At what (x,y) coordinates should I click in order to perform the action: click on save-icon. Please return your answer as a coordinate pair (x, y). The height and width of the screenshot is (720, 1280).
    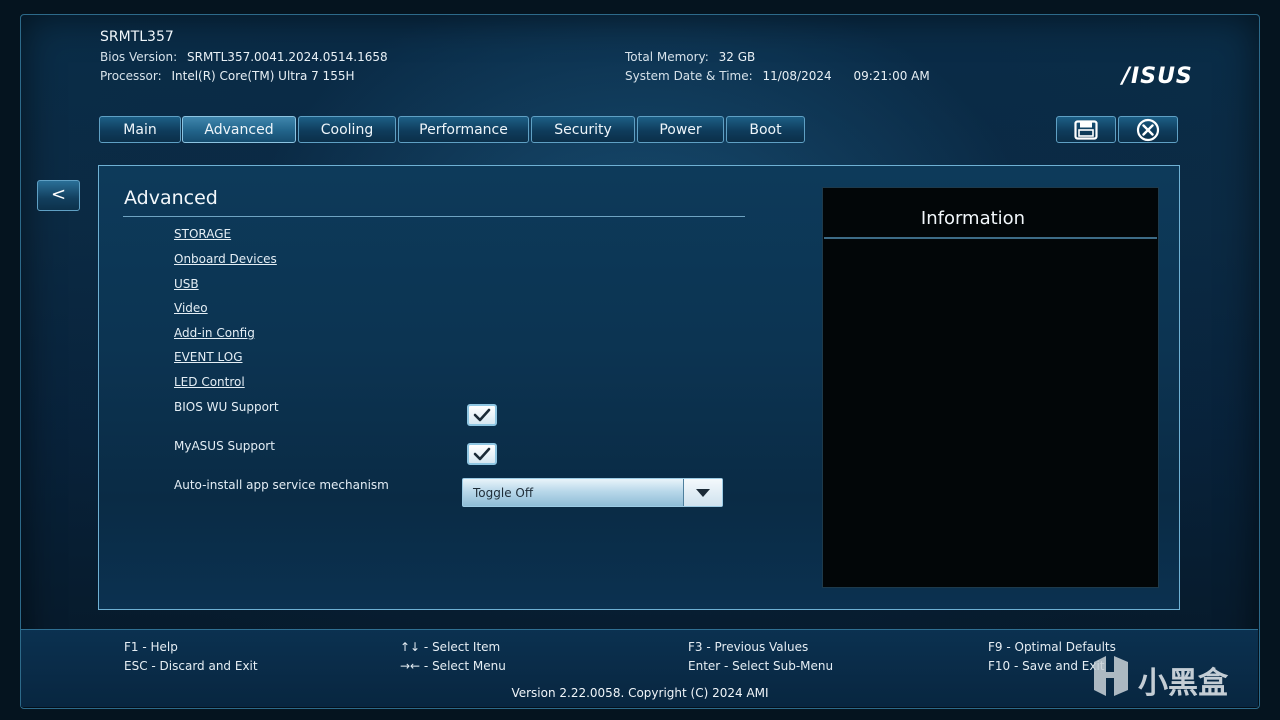
    Looking at the image, I should click on (1086, 129).